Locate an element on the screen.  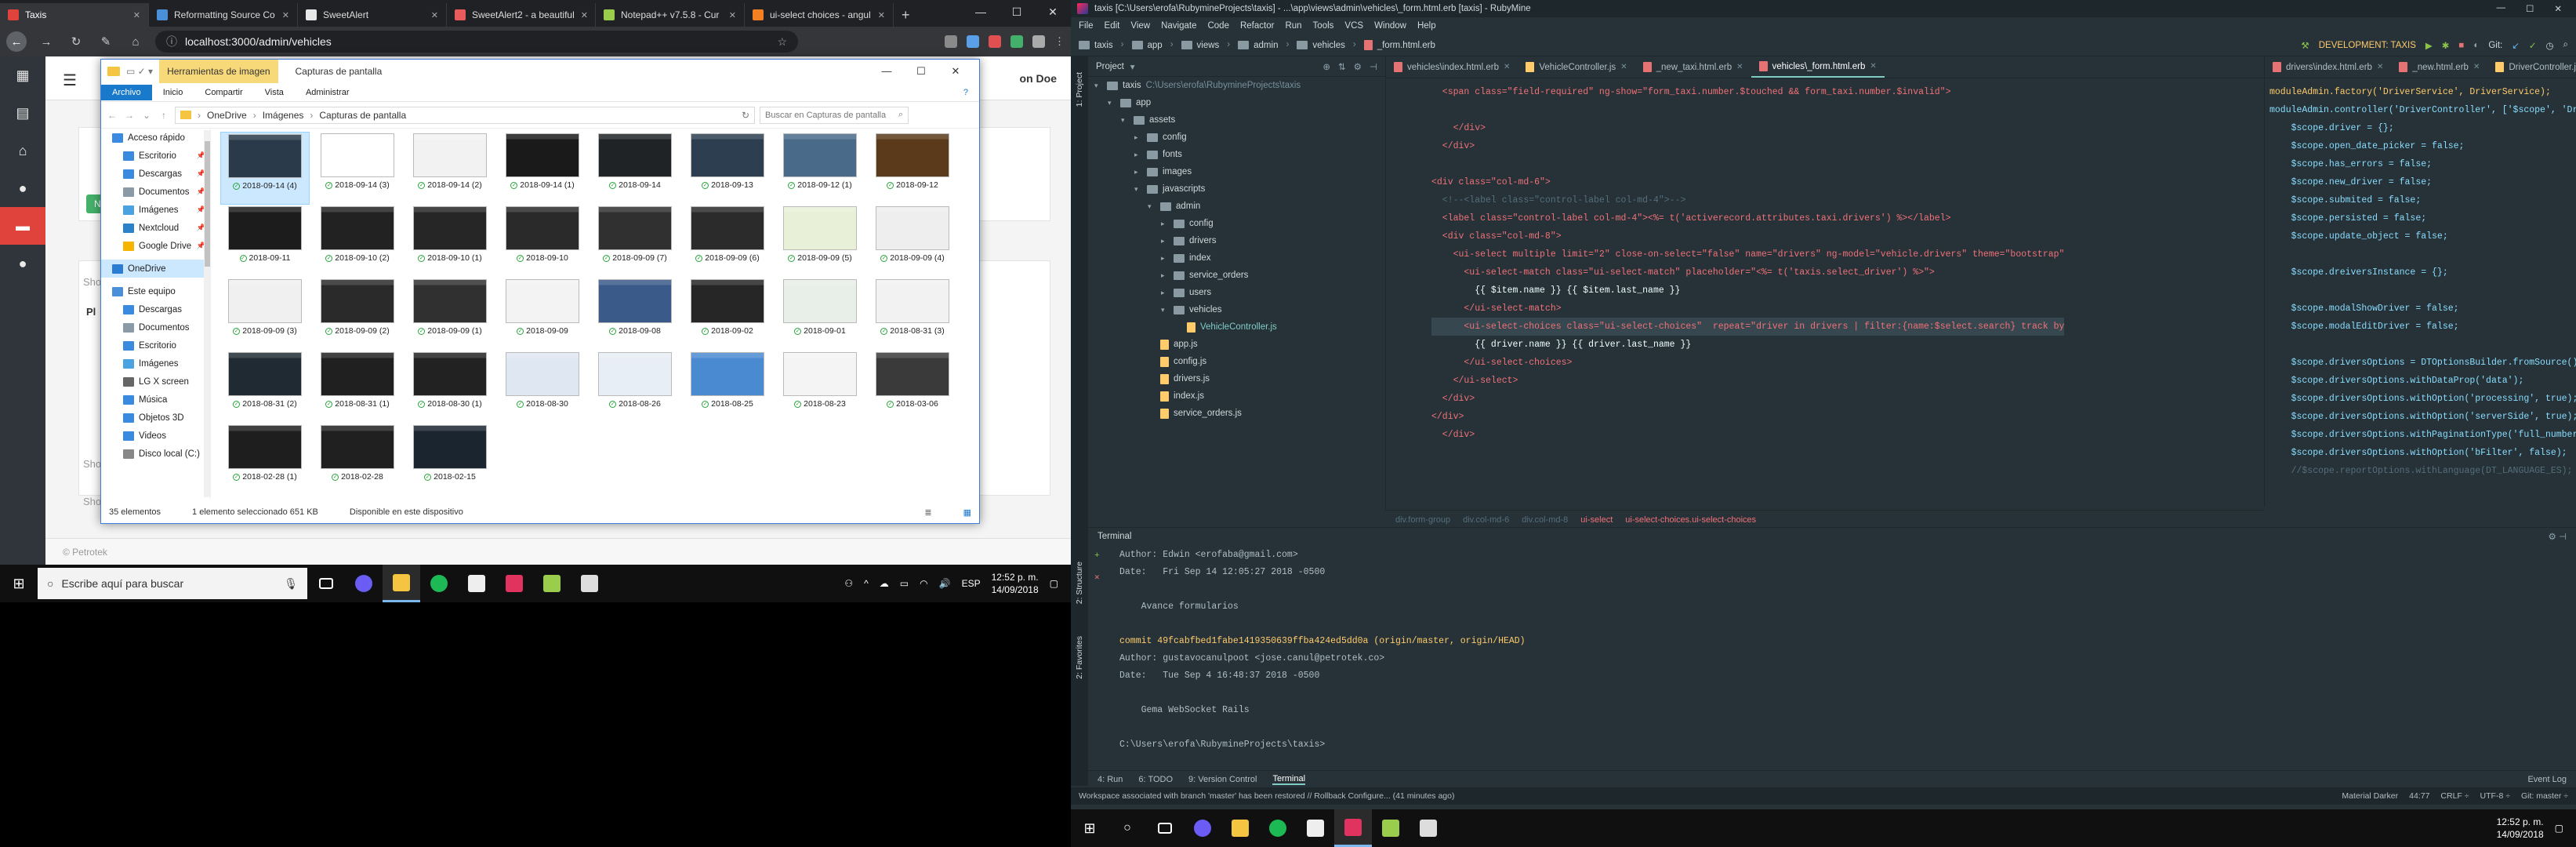
file-thumbnail: ✓ 2018-09-14 (3) is located at coordinates (358, 168).